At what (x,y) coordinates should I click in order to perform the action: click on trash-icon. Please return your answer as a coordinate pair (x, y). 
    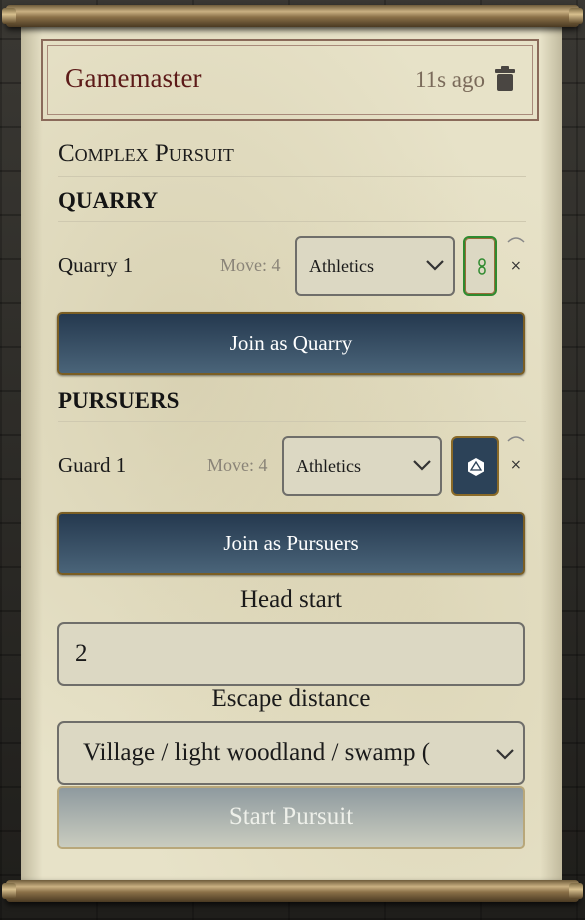
    Looking at the image, I should click on (505, 79).